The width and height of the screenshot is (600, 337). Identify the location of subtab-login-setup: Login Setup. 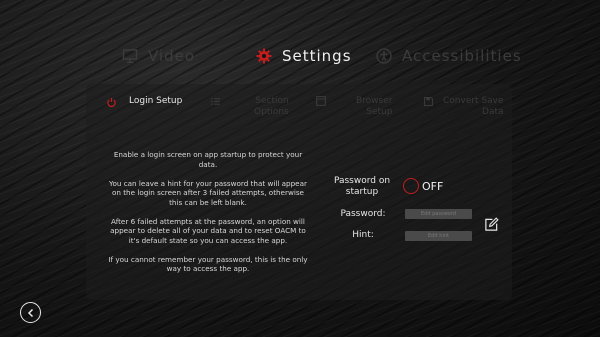
(143, 102).